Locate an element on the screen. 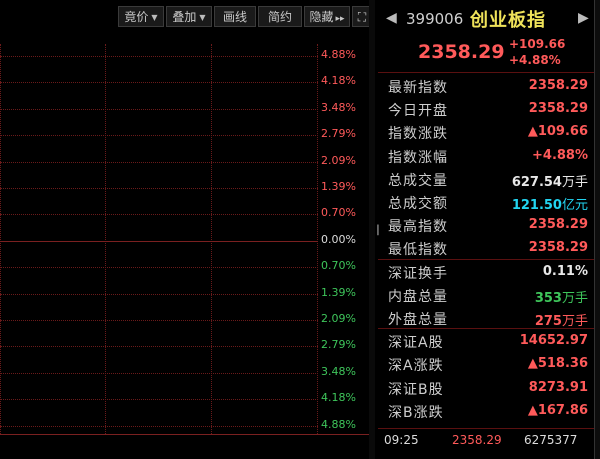 The image size is (600, 459). stat-row: 外盘总量 275万手 is located at coordinates (489, 317).